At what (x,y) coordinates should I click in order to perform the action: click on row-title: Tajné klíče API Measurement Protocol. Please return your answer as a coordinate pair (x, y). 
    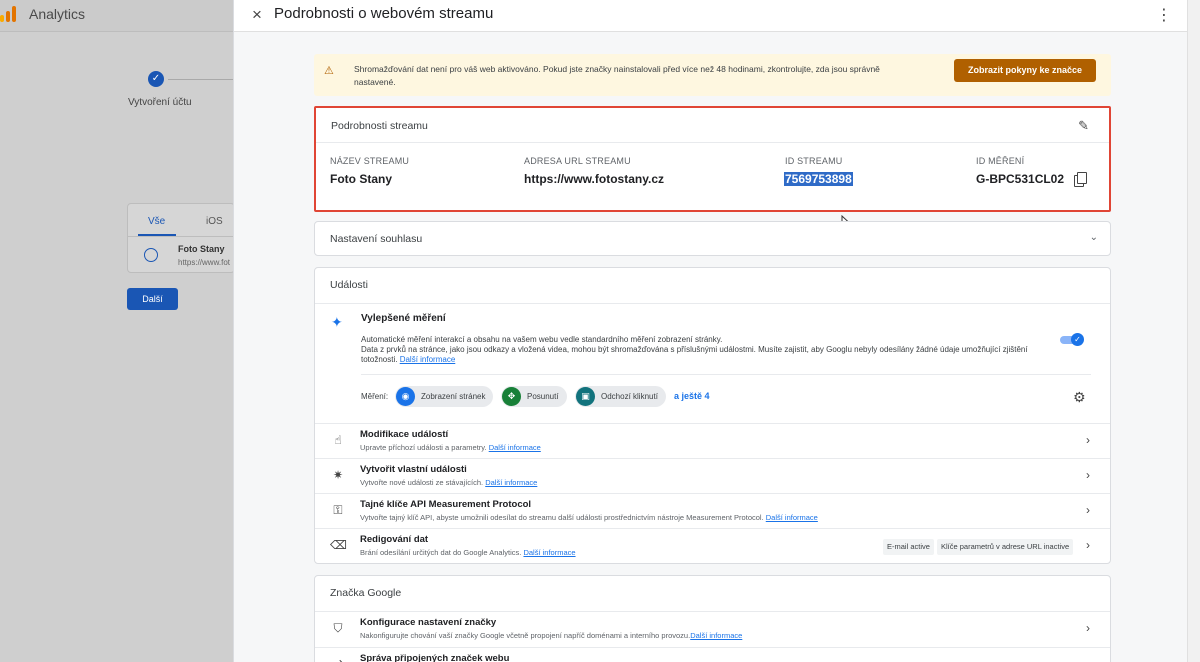
    Looking at the image, I should click on (446, 504).